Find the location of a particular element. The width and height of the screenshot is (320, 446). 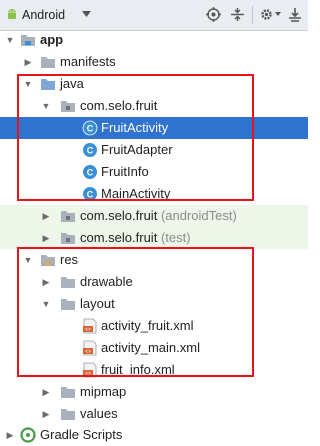

tree-item-activity-main-xml: <> activity_main.xml is located at coordinates (154, 348).